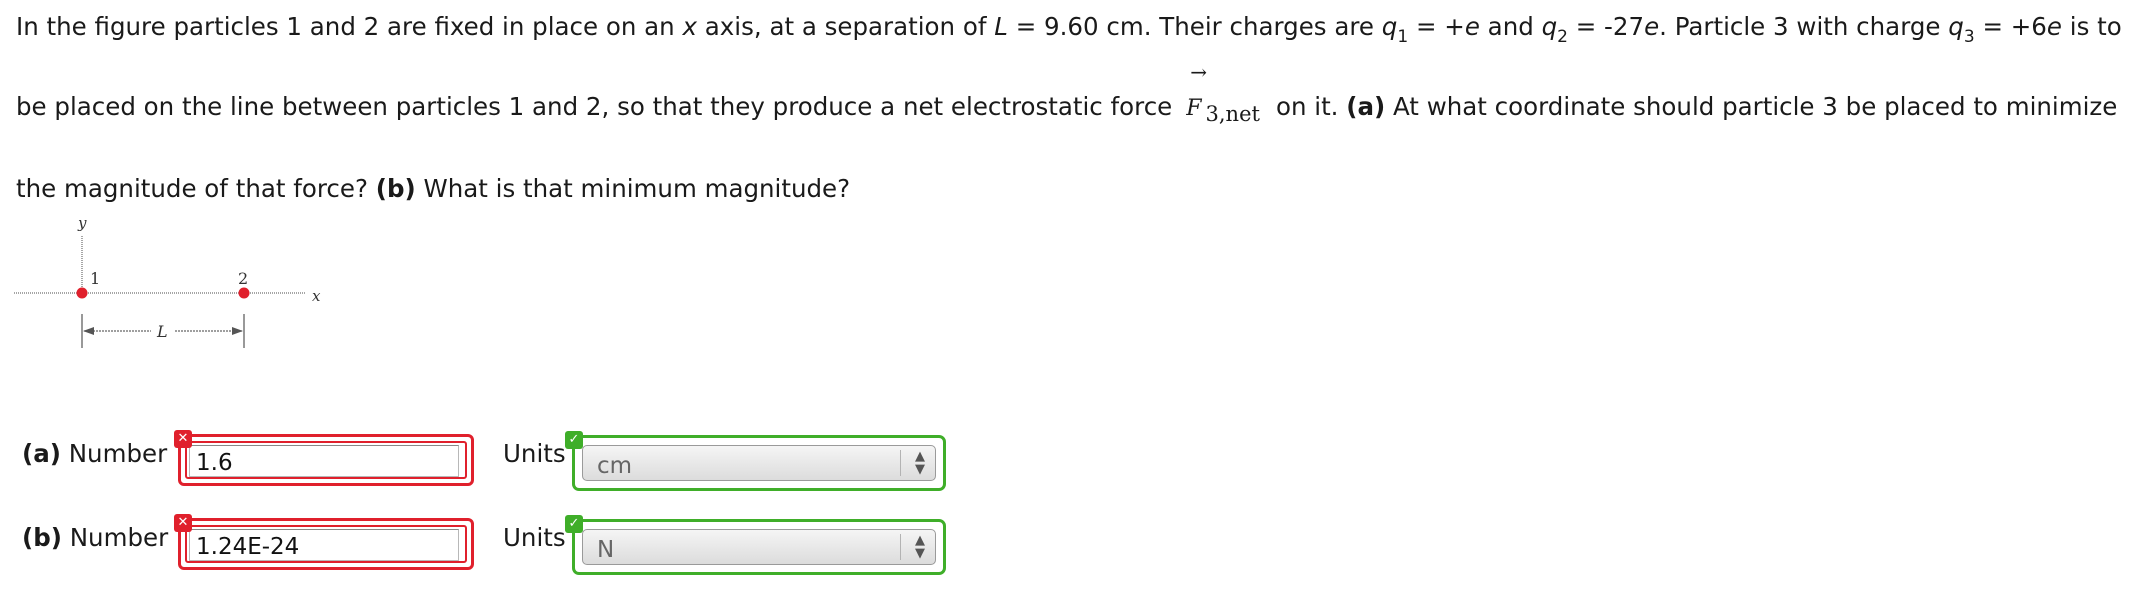 This screenshot has height=592, width=2130. Describe the element at coordinates (633, 188) in the screenshot. I see `question-text: What is that minimum magnitude?` at that location.